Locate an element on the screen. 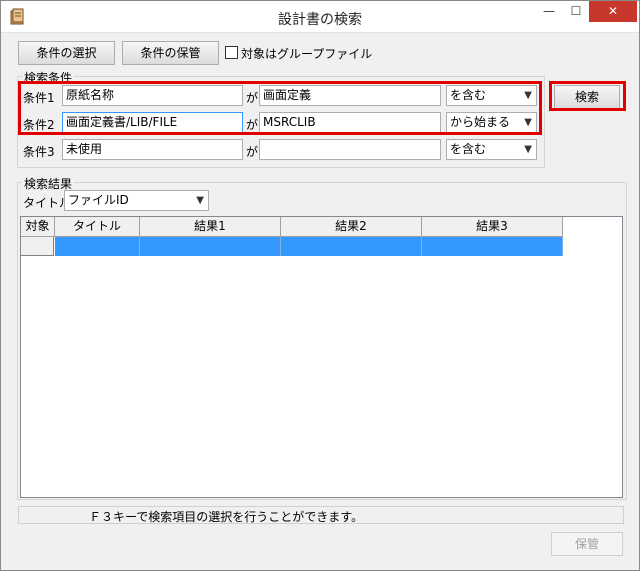 The height and width of the screenshot is (571, 640). row-header is located at coordinates (37, 246).